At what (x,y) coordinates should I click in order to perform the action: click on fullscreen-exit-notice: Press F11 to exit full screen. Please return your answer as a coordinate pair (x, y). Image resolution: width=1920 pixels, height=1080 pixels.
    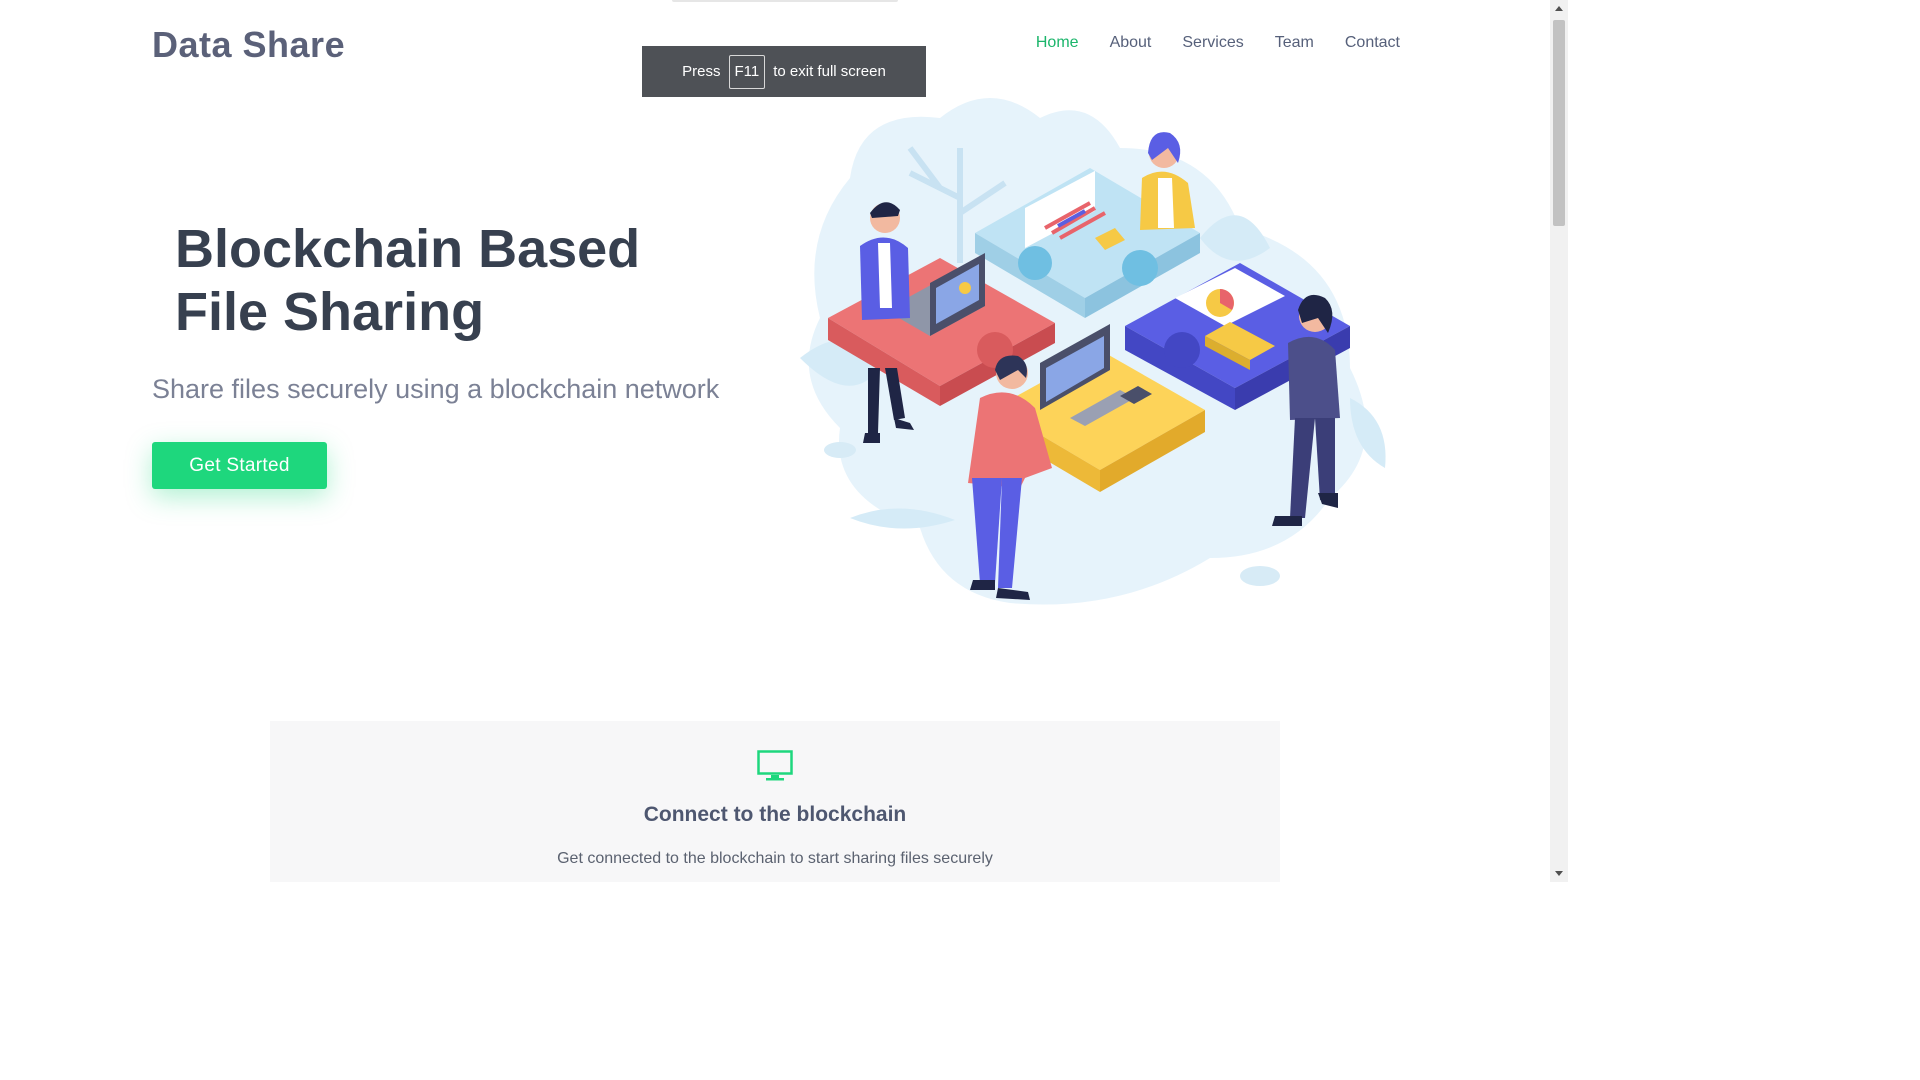
    Looking at the image, I should click on (784, 71).